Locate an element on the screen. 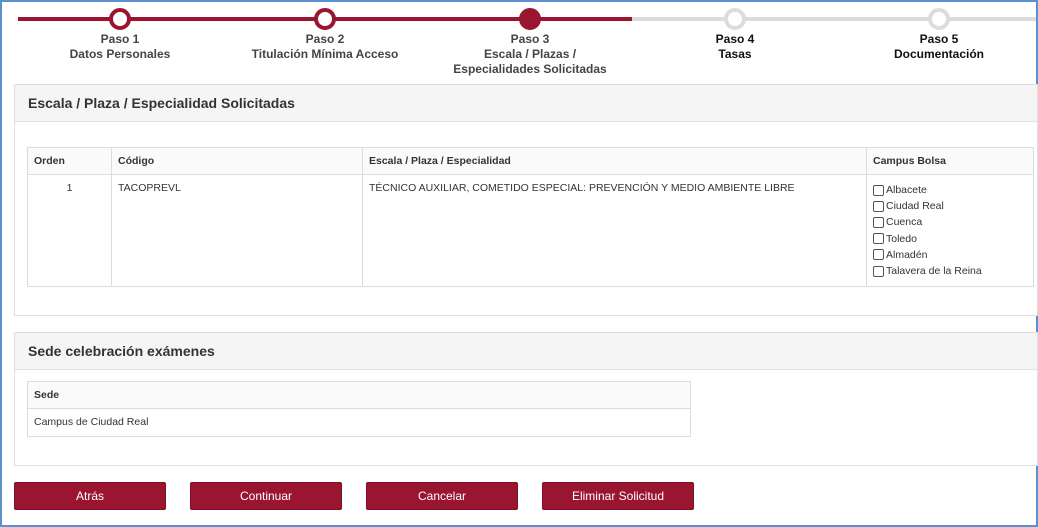 This screenshot has height=527, width=1038. step-2-circle-icon is located at coordinates (325, 19).